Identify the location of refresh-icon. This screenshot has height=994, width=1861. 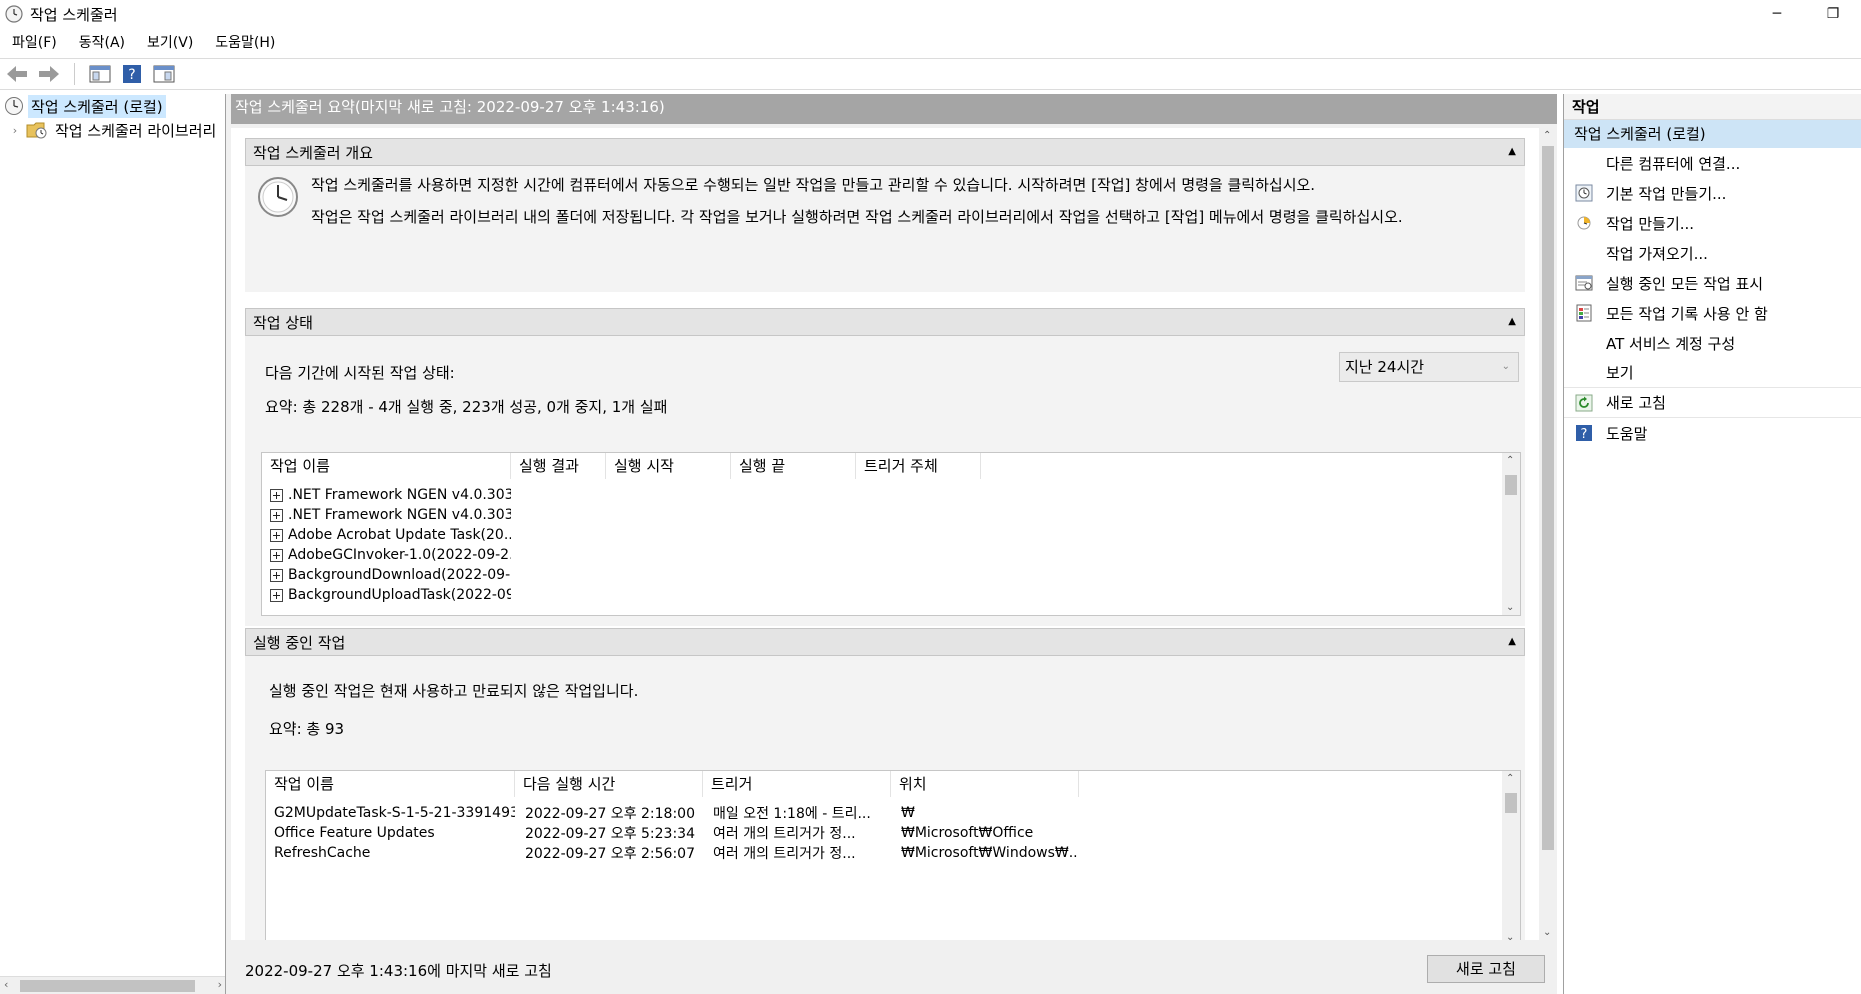
(1584, 403).